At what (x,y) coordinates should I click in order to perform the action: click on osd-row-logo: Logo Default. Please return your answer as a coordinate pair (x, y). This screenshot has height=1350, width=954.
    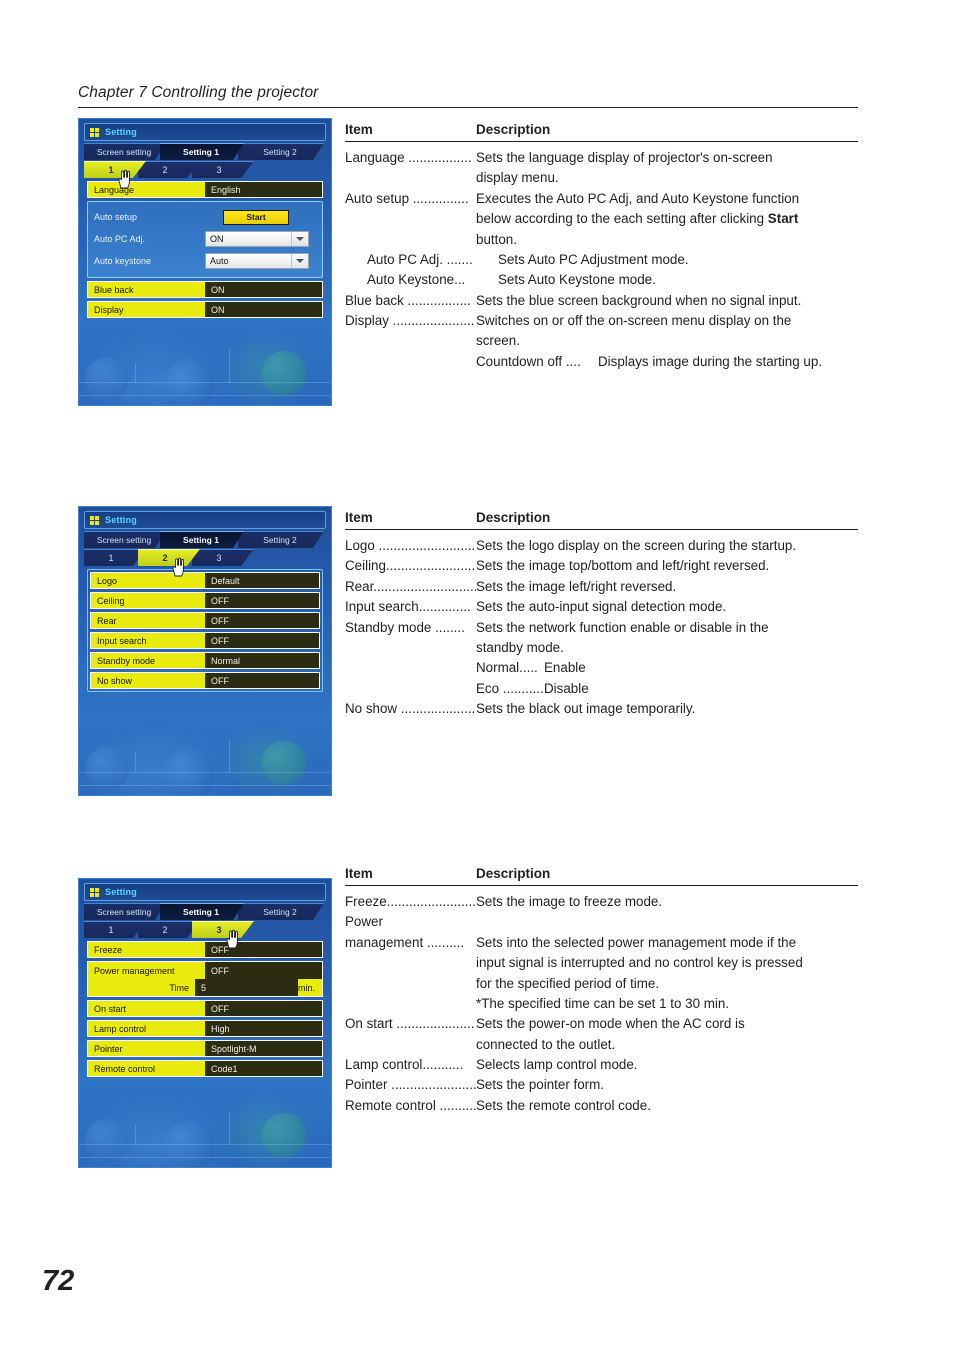
    Looking at the image, I should click on (205, 580).